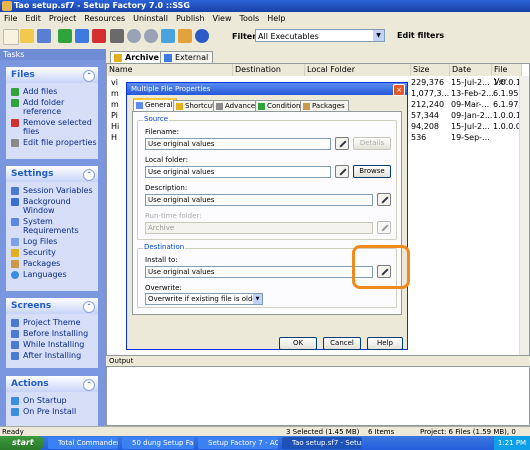  What do you see at coordinates (52, 127) in the screenshot?
I see `task-remove-selected-files: Remove selected files` at bounding box center [52, 127].